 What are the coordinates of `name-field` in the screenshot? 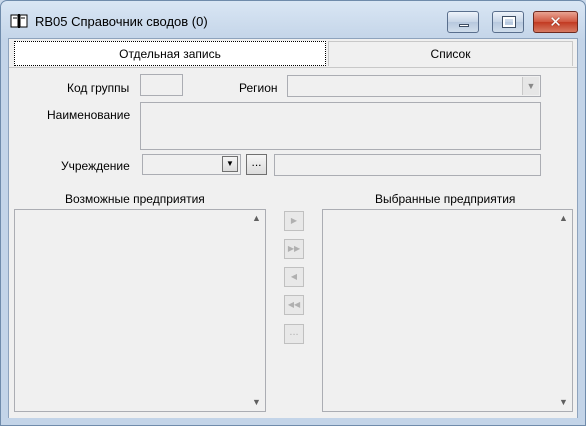 It's located at (340, 126).